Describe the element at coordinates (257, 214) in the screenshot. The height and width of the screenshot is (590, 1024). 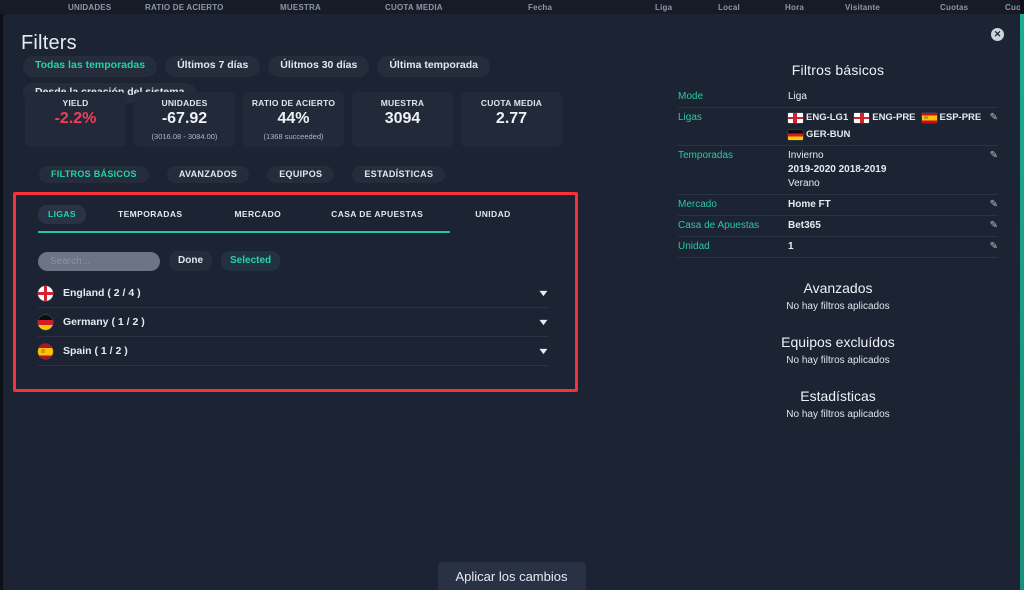
I see `subtab-mercado: MERCADO` at that location.